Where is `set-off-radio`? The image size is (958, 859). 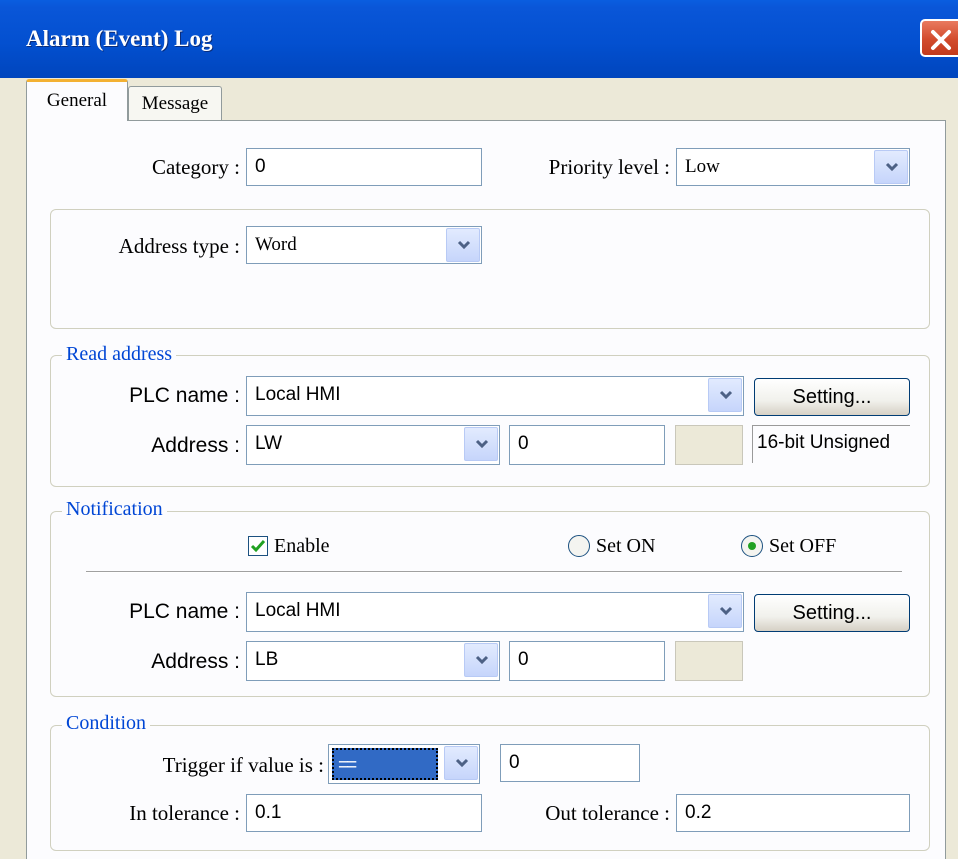 set-off-radio is located at coordinates (752, 546).